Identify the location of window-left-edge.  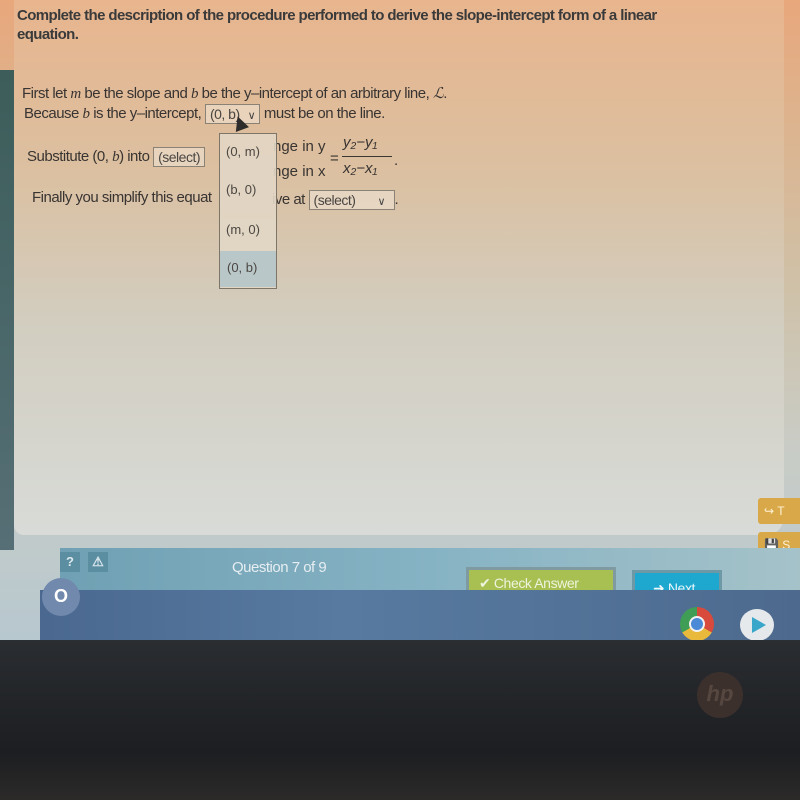
(7, 310).